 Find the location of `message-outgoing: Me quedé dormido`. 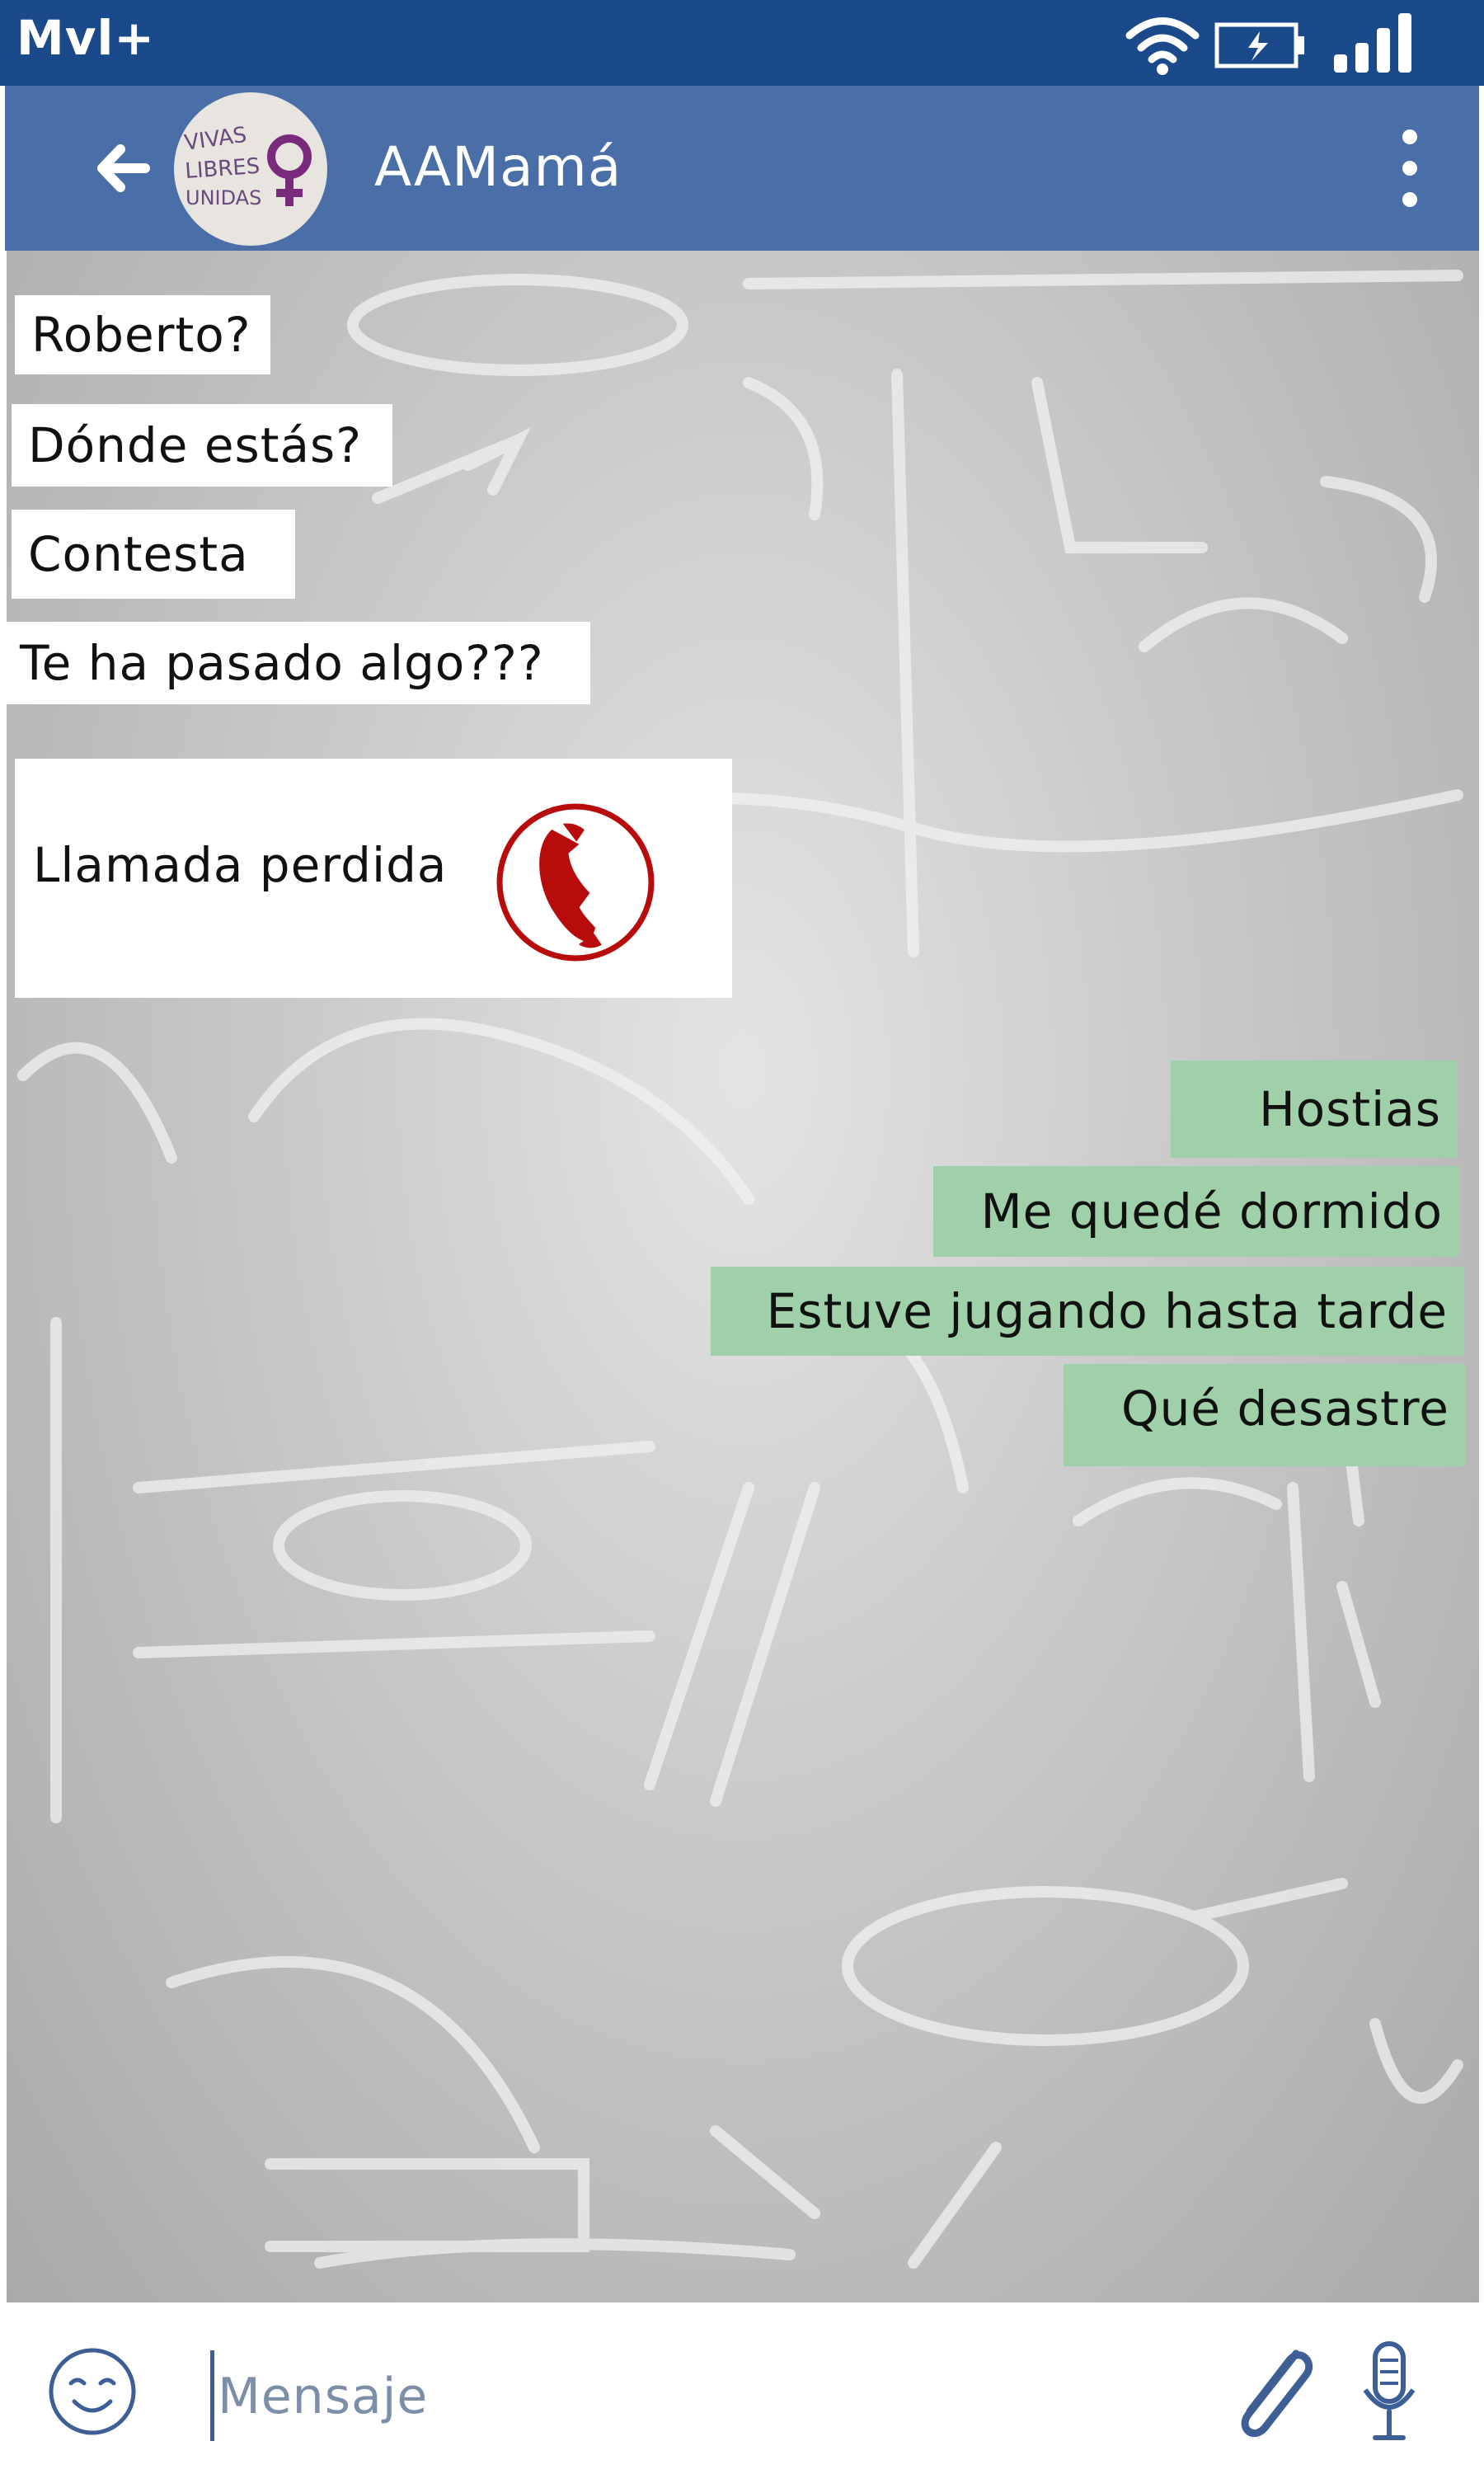

message-outgoing: Me quedé dormido is located at coordinates (1196, 1211).